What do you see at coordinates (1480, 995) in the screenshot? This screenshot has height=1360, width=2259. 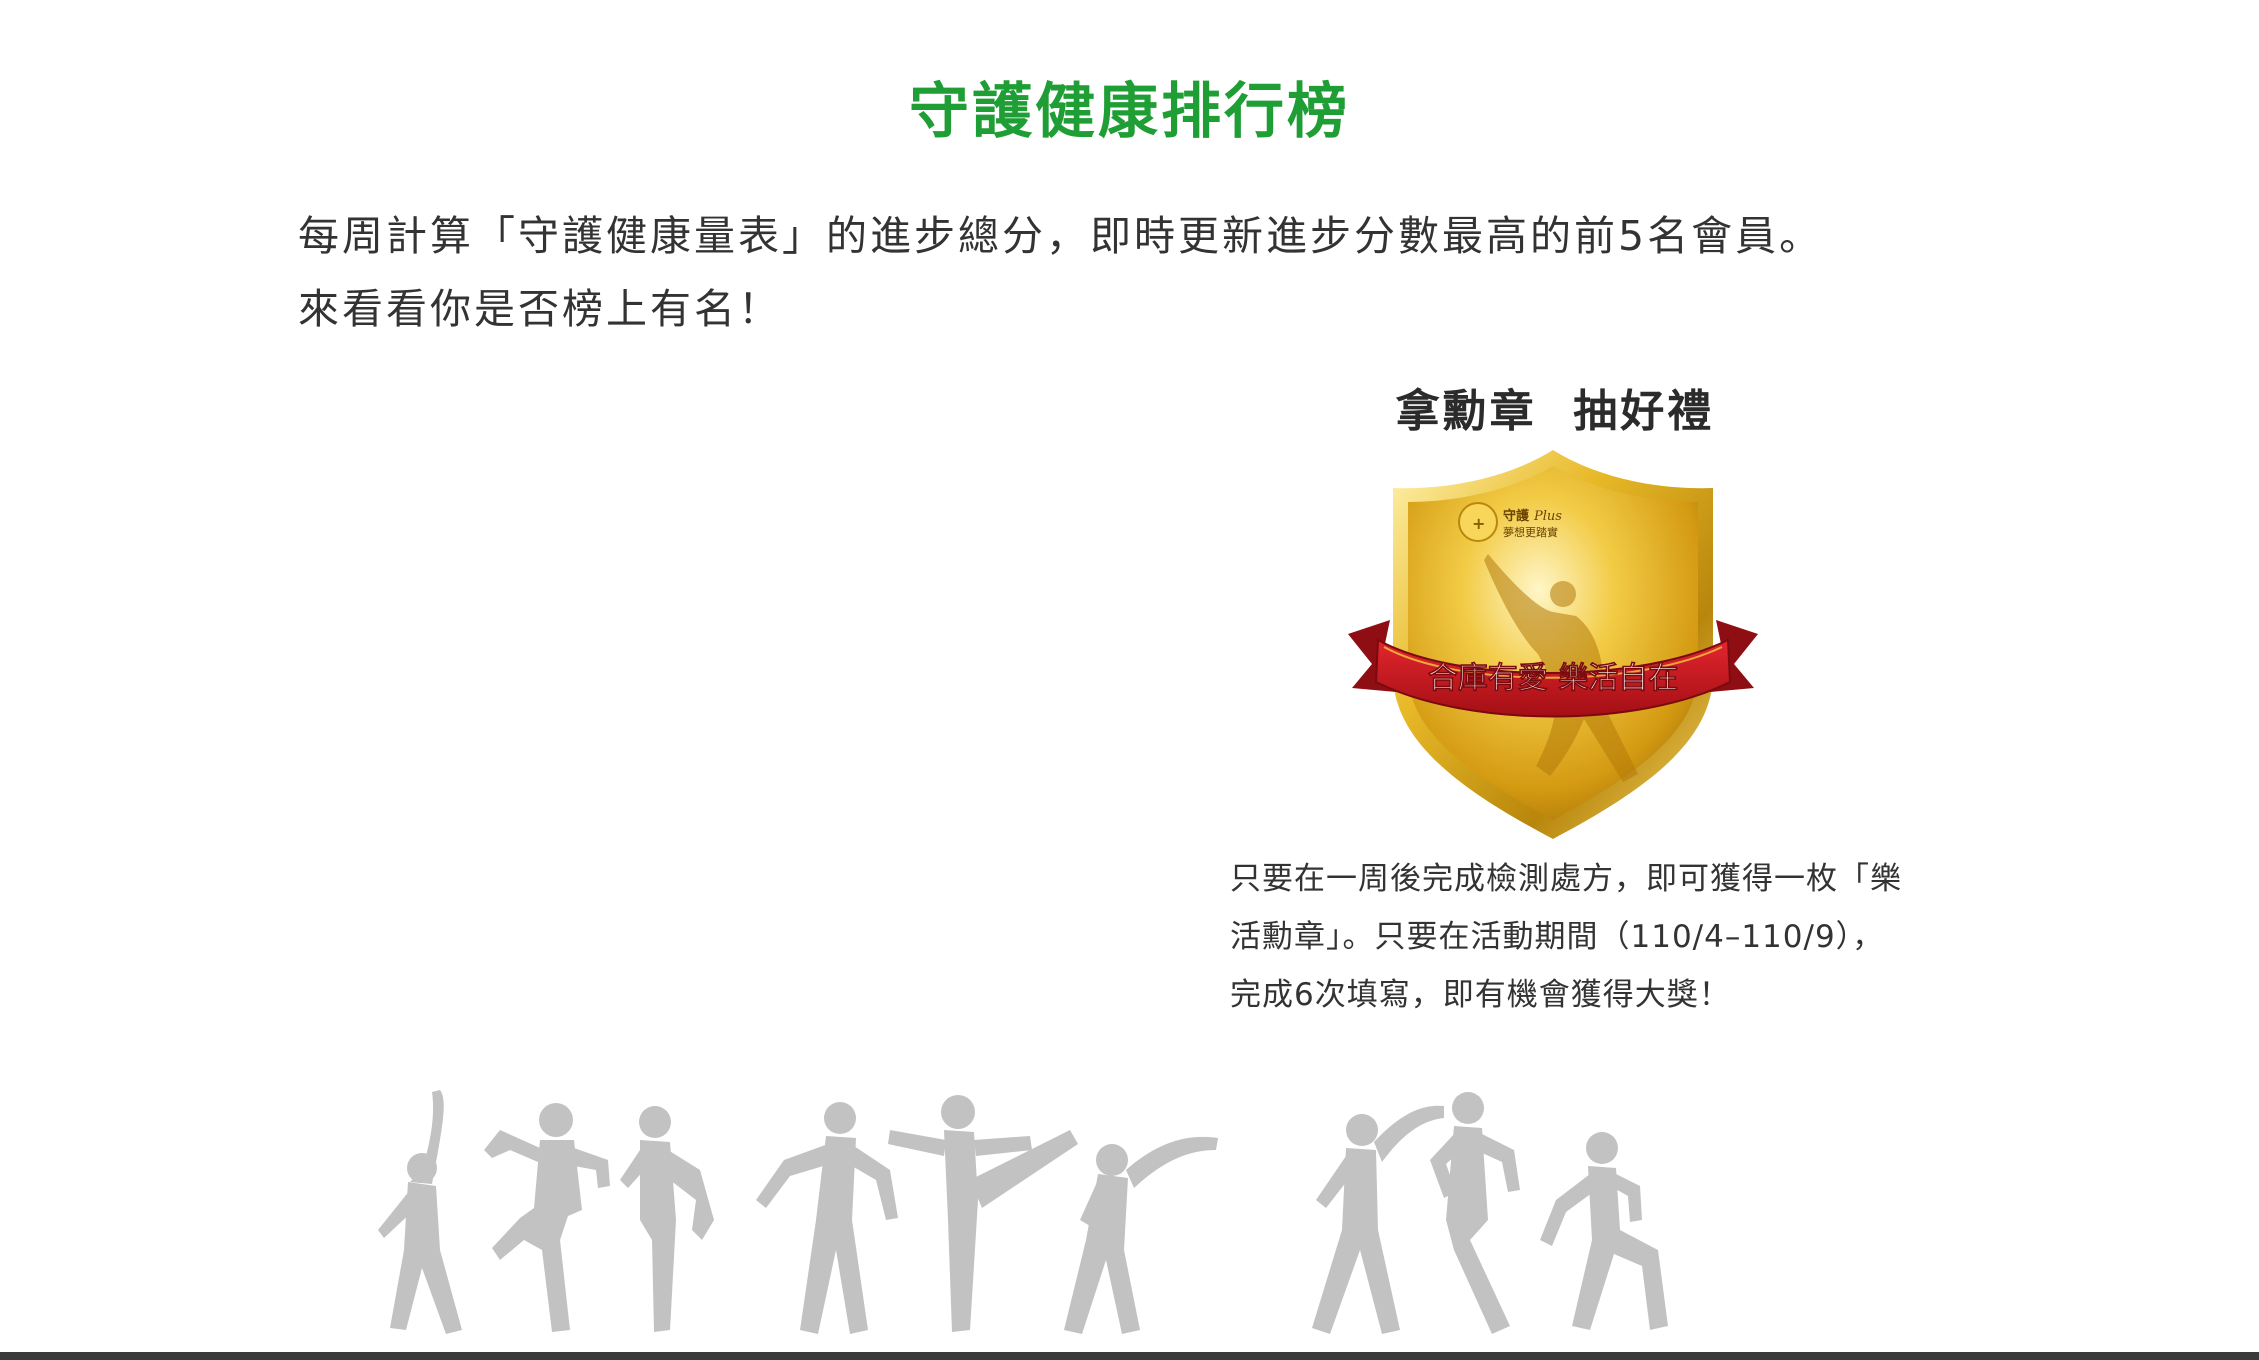 I see `medal-desc-line-3: 完成6次填寫，即有機會獲得大獎！` at bounding box center [1480, 995].